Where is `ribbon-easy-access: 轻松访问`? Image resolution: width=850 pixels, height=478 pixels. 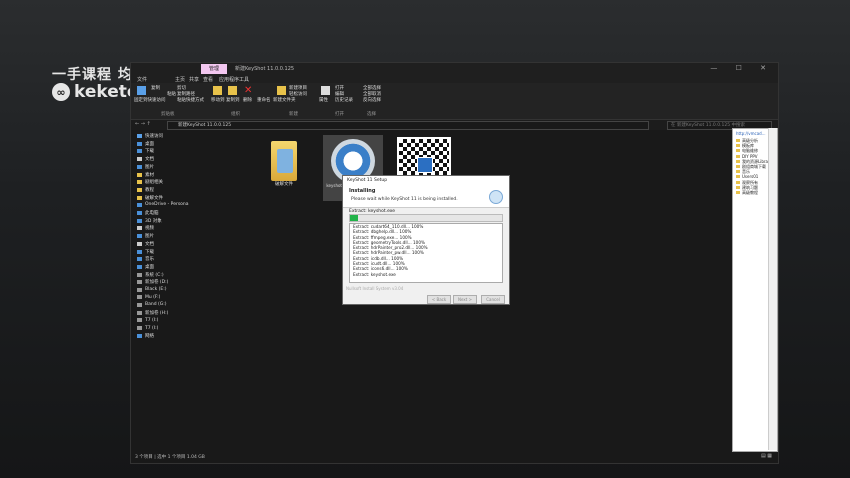
ribbon-easy-access: 轻松访问 is located at coordinates (298, 94).